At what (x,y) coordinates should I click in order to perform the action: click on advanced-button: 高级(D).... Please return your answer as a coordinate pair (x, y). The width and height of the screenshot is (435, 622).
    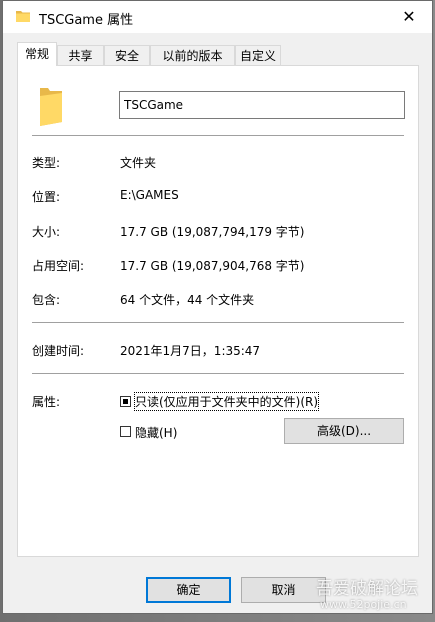
    Looking at the image, I should click on (344, 431).